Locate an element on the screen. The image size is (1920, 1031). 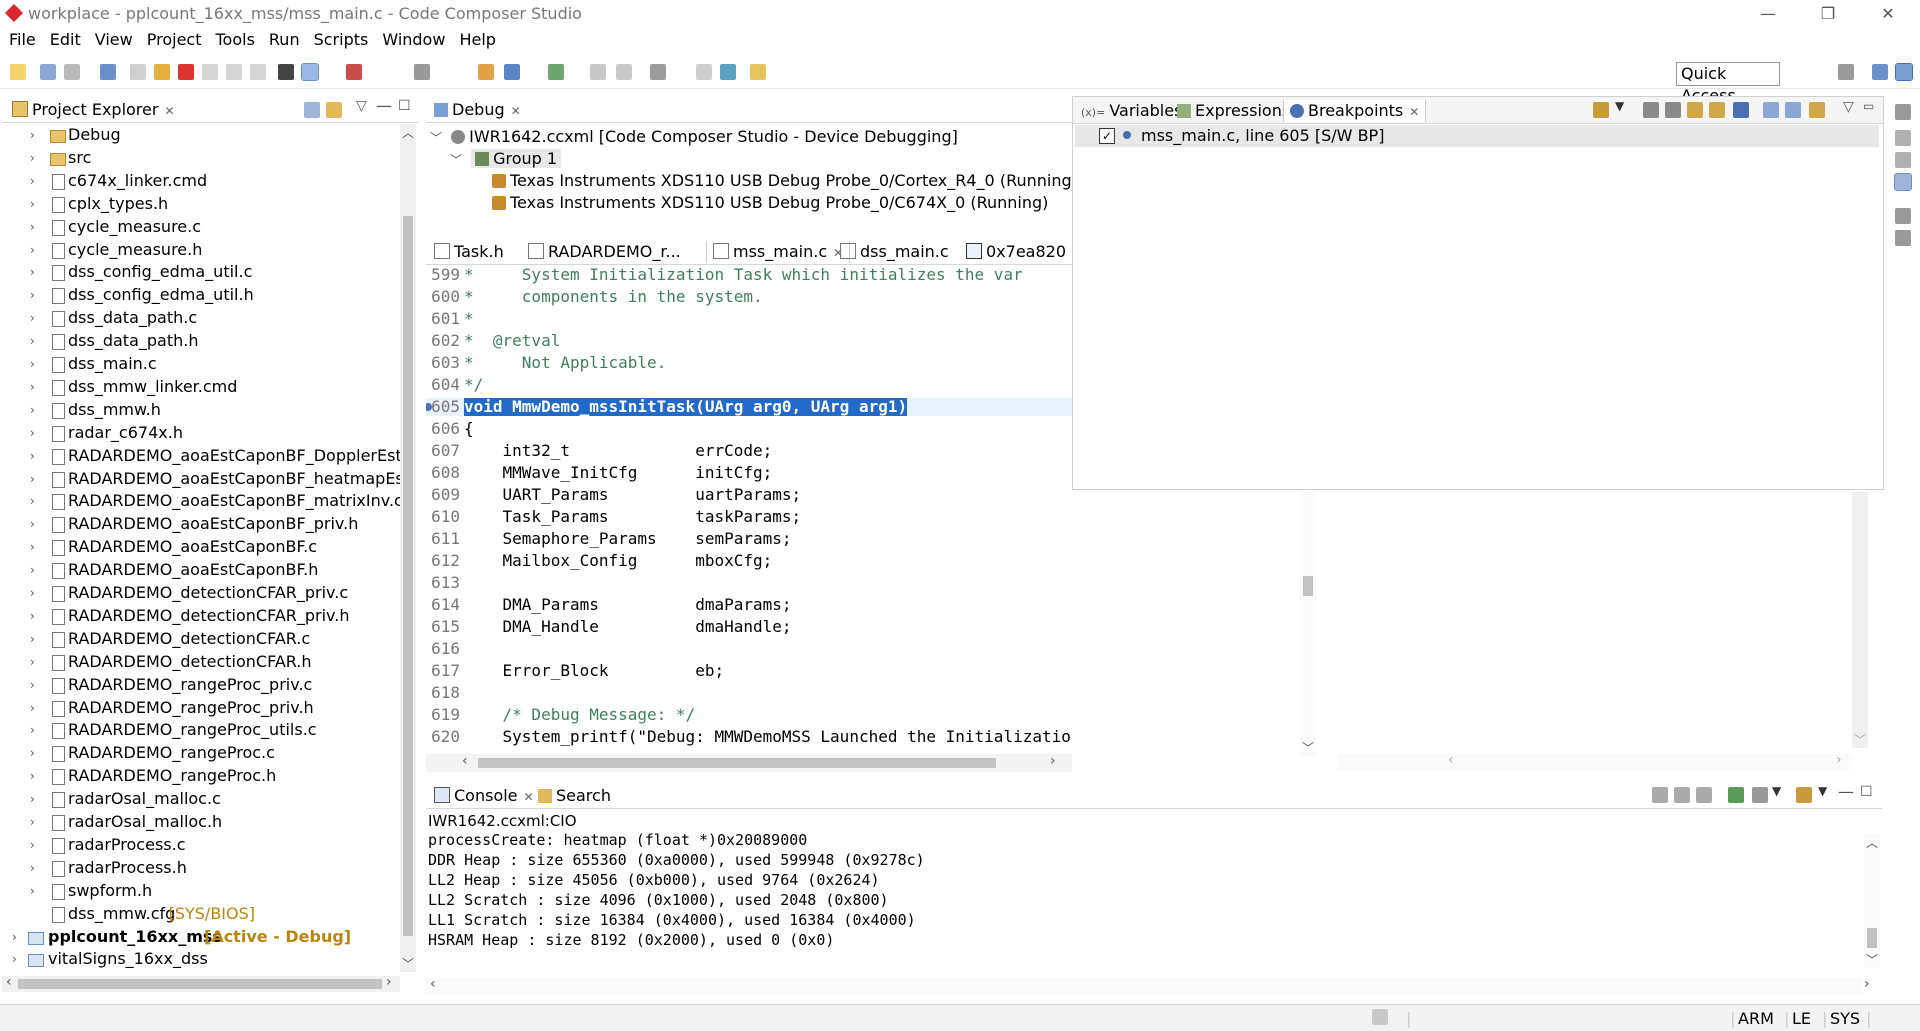
pin-console-icon is located at coordinates (1736, 795).